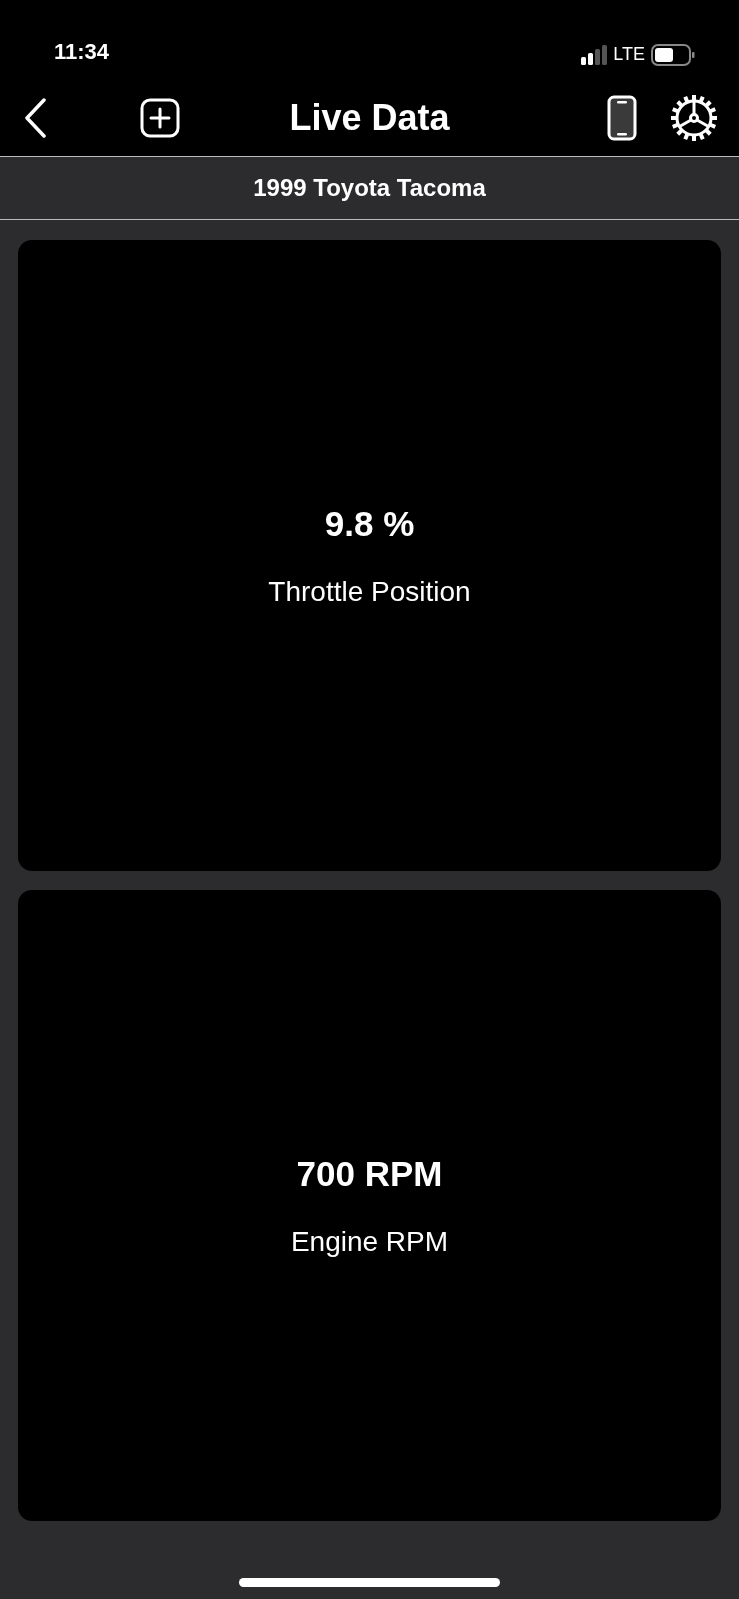  I want to click on phone-icon, so click(622, 118).